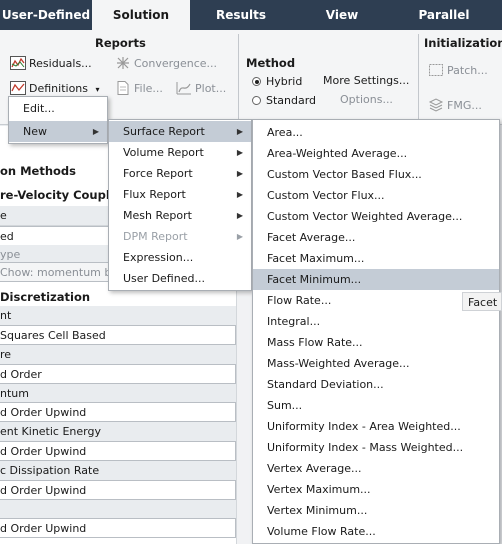 The image size is (502, 544). Describe the element at coordinates (157, 215) in the screenshot. I see `menu-item-label: Mesh Report` at that location.